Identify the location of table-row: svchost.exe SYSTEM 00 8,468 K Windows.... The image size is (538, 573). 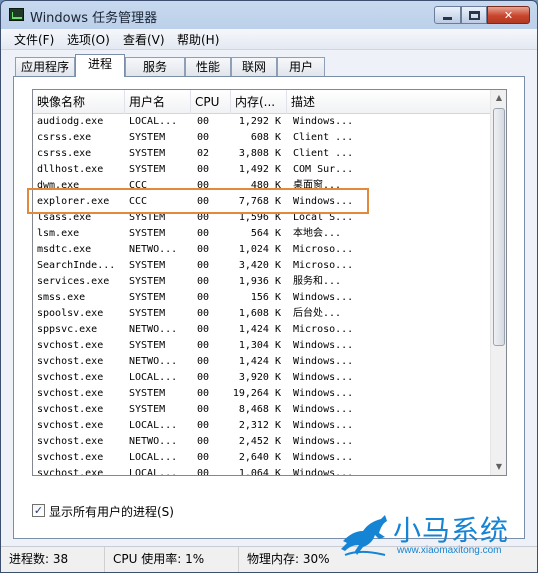
(262, 410).